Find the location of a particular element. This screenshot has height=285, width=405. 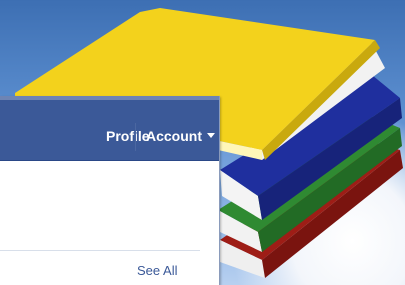

see-all-link: See All is located at coordinates (157, 270).